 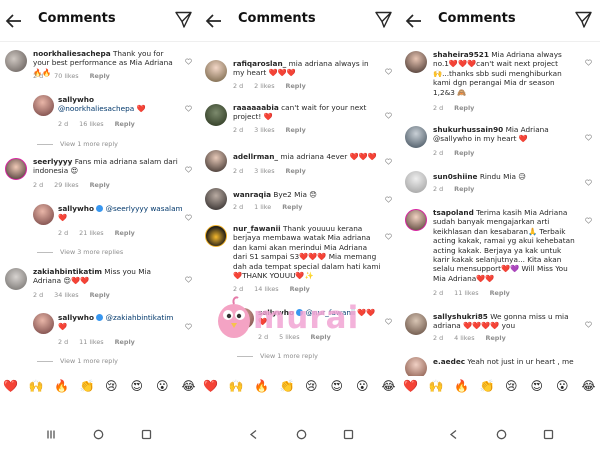 What do you see at coordinates (460, 316) in the screenshot?
I see `comment-username: sallyshukri85` at bounding box center [460, 316].